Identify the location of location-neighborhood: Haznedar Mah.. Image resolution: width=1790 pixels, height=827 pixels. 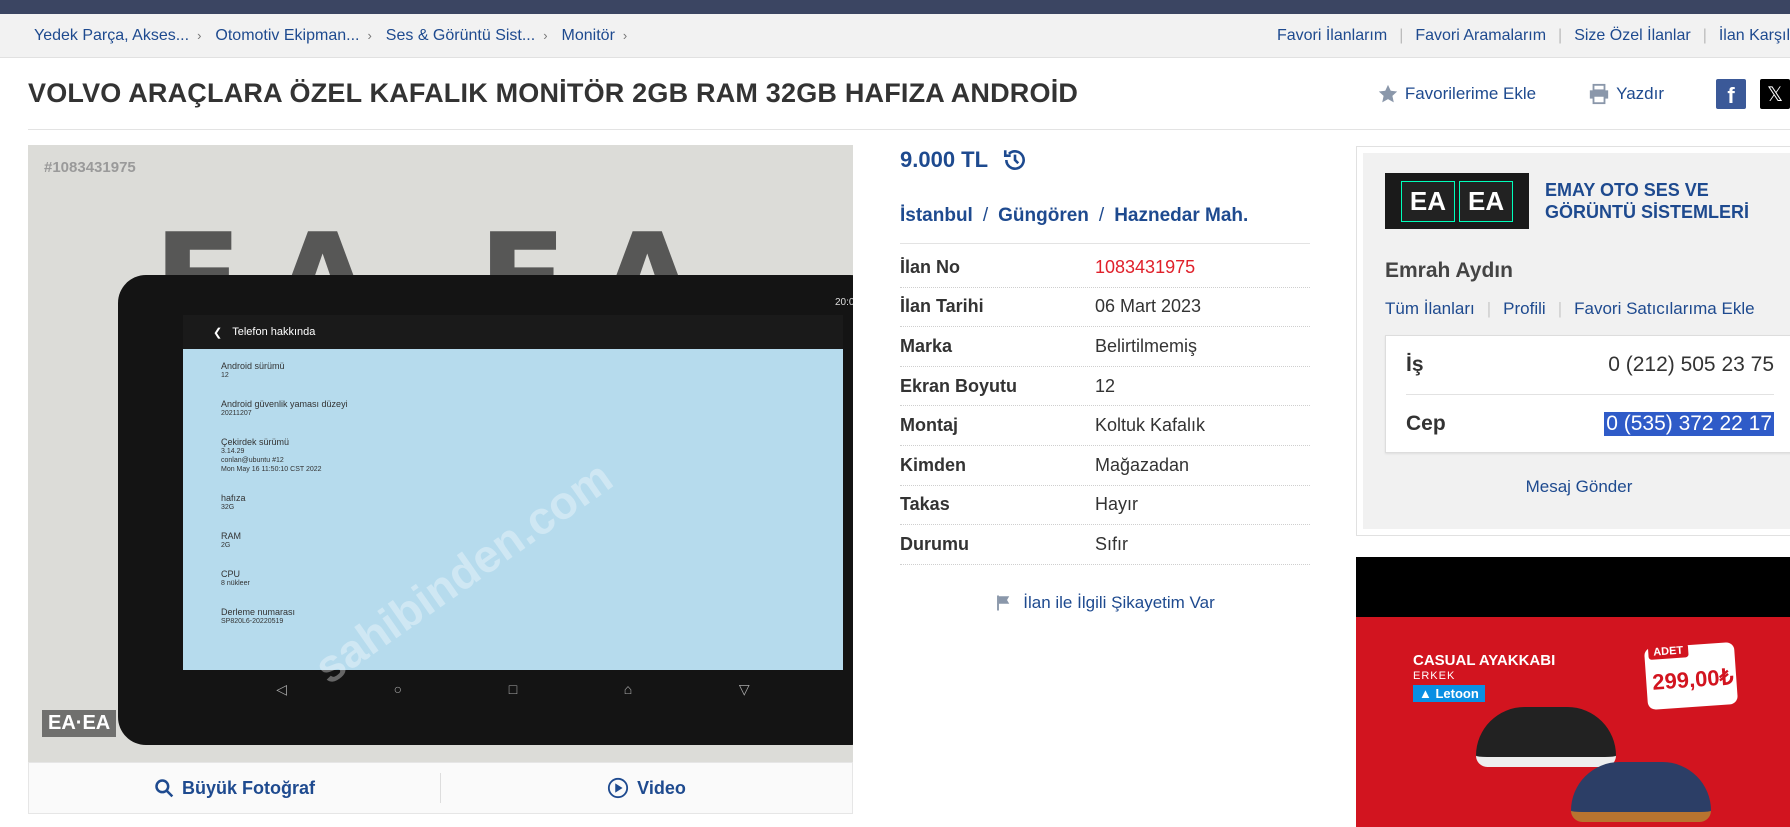
(1181, 215).